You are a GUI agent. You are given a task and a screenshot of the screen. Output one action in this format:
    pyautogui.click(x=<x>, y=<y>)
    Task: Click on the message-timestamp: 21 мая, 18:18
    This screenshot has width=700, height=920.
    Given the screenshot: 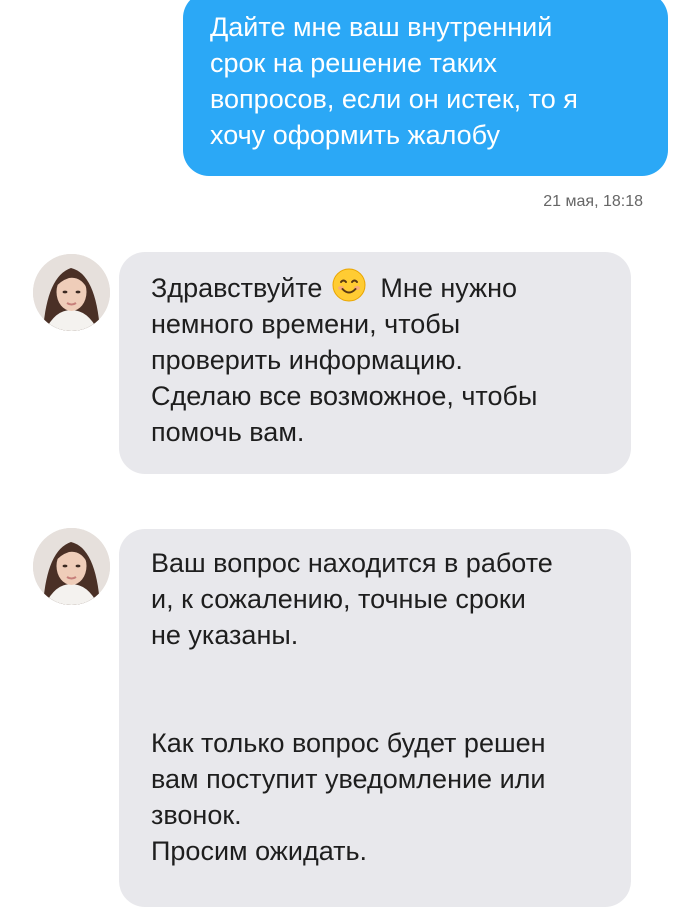 What is the action you would take?
    pyautogui.click(x=593, y=201)
    